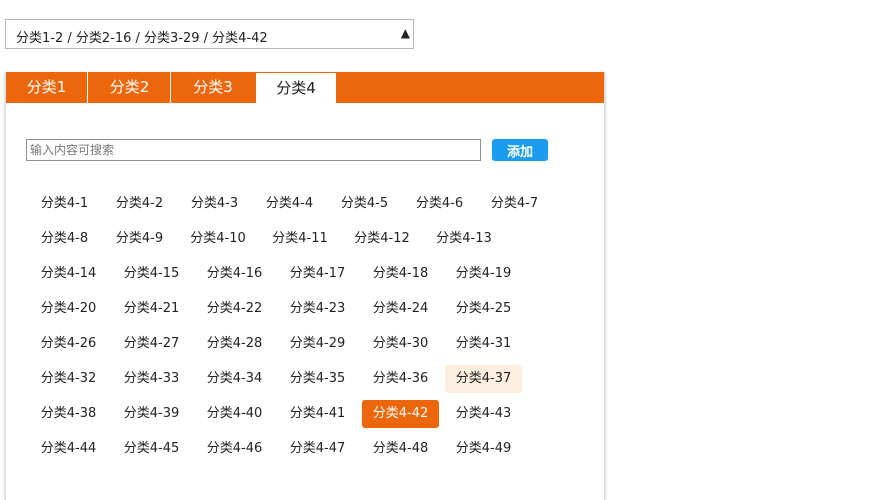  What do you see at coordinates (139, 204) in the screenshot?
I see `category-tag-item: 分类4-2` at bounding box center [139, 204].